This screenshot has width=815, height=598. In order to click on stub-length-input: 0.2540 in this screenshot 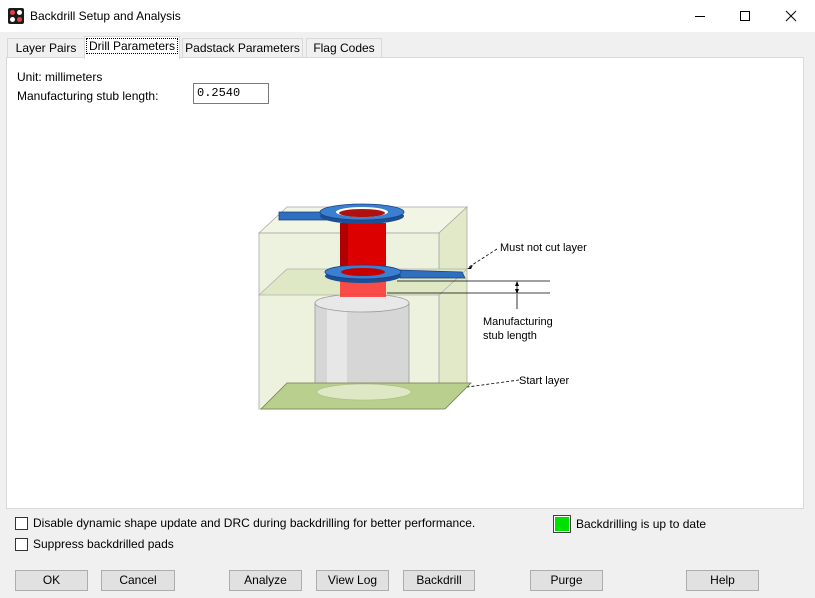, I will do `click(231, 93)`.